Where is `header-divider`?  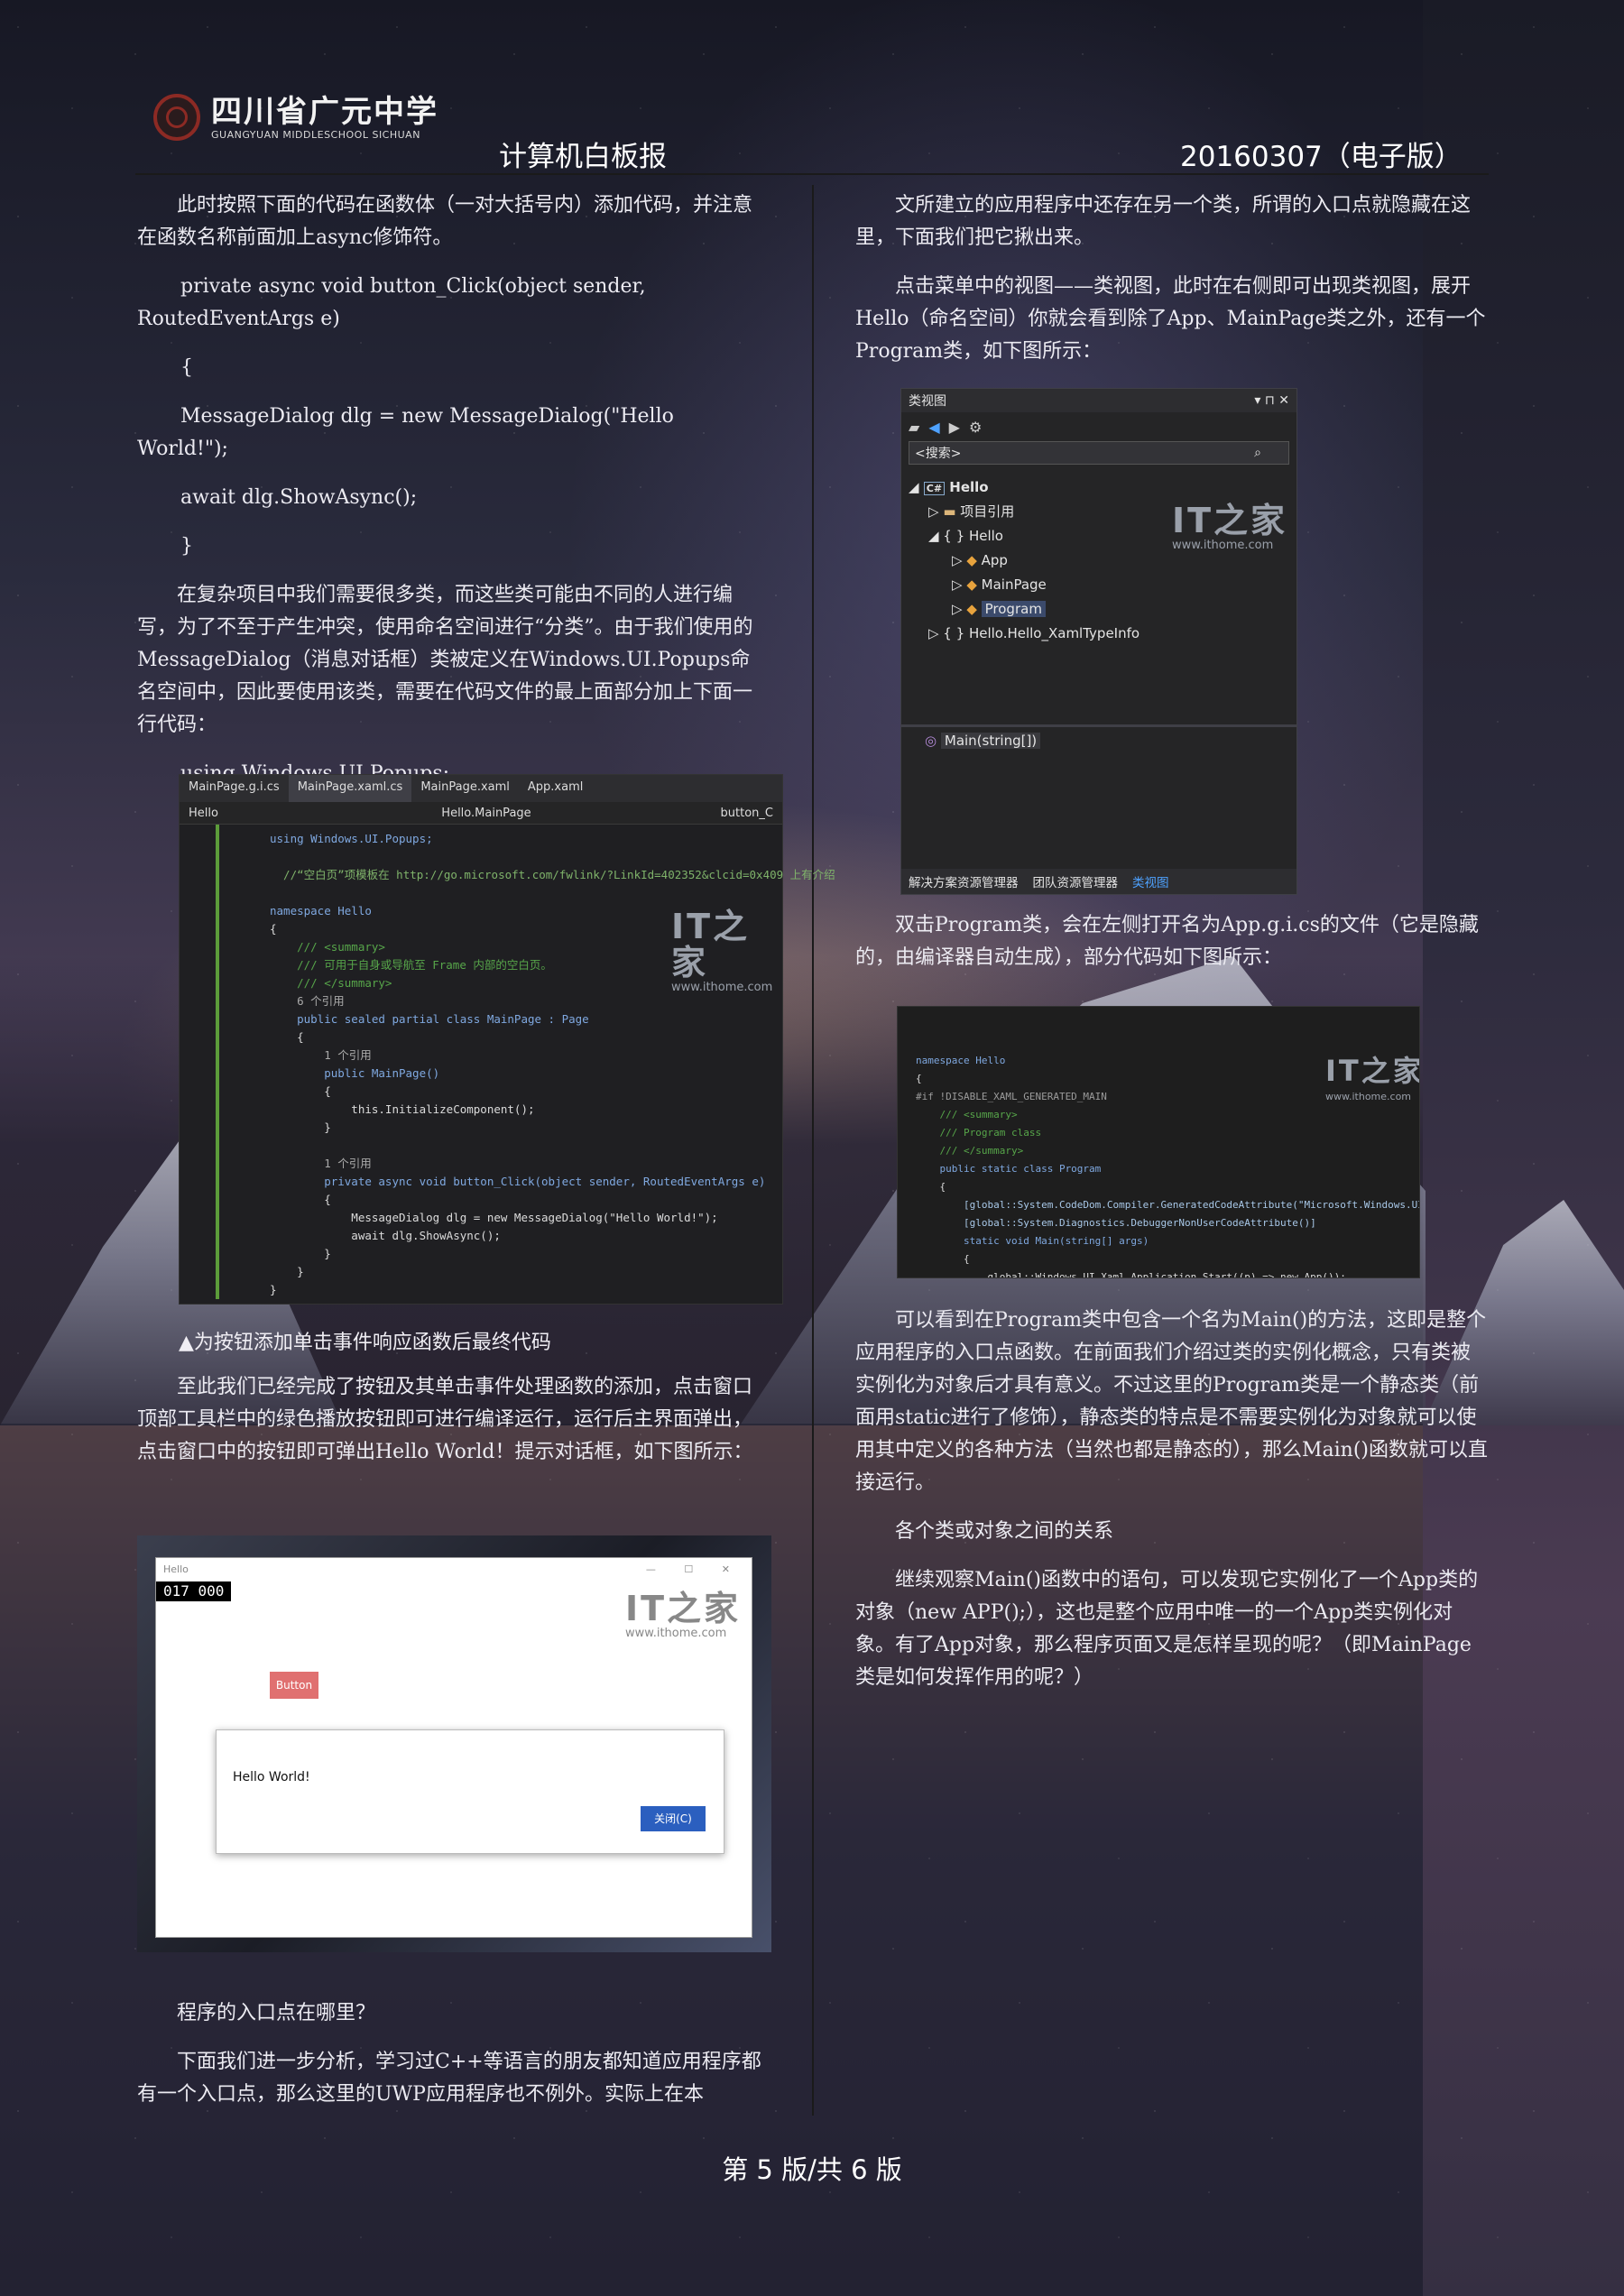
header-divider is located at coordinates (812, 174).